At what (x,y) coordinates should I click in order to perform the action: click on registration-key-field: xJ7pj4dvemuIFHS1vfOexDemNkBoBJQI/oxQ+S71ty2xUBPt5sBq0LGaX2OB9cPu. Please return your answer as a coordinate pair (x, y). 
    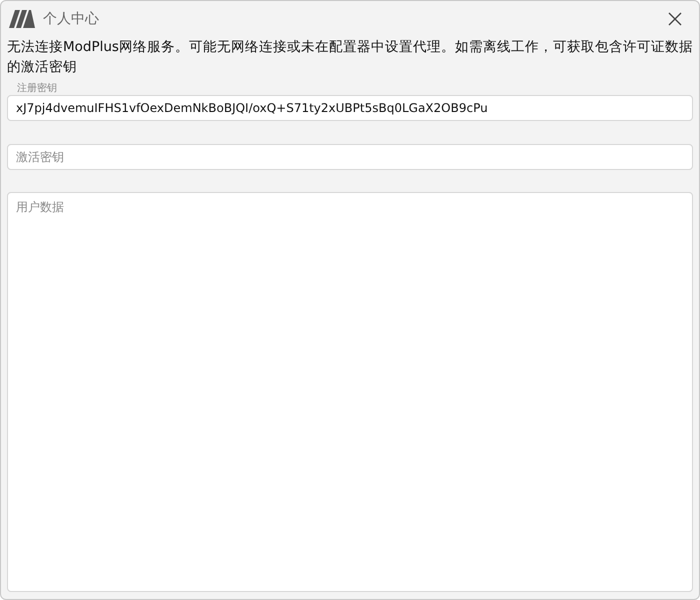
    Looking at the image, I should click on (350, 108).